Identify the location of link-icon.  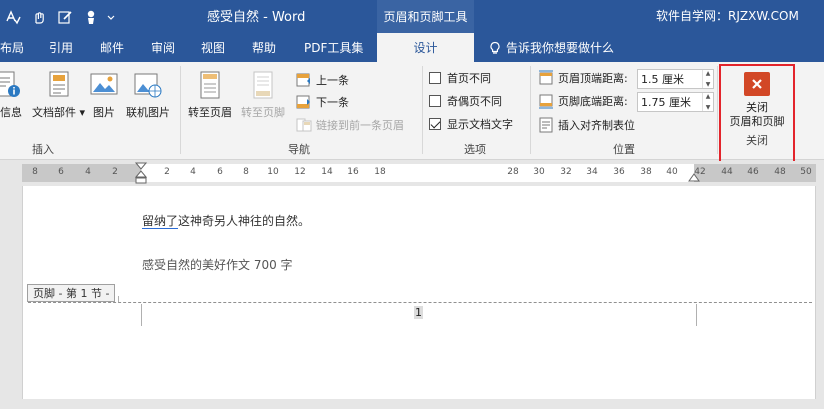
(304, 125).